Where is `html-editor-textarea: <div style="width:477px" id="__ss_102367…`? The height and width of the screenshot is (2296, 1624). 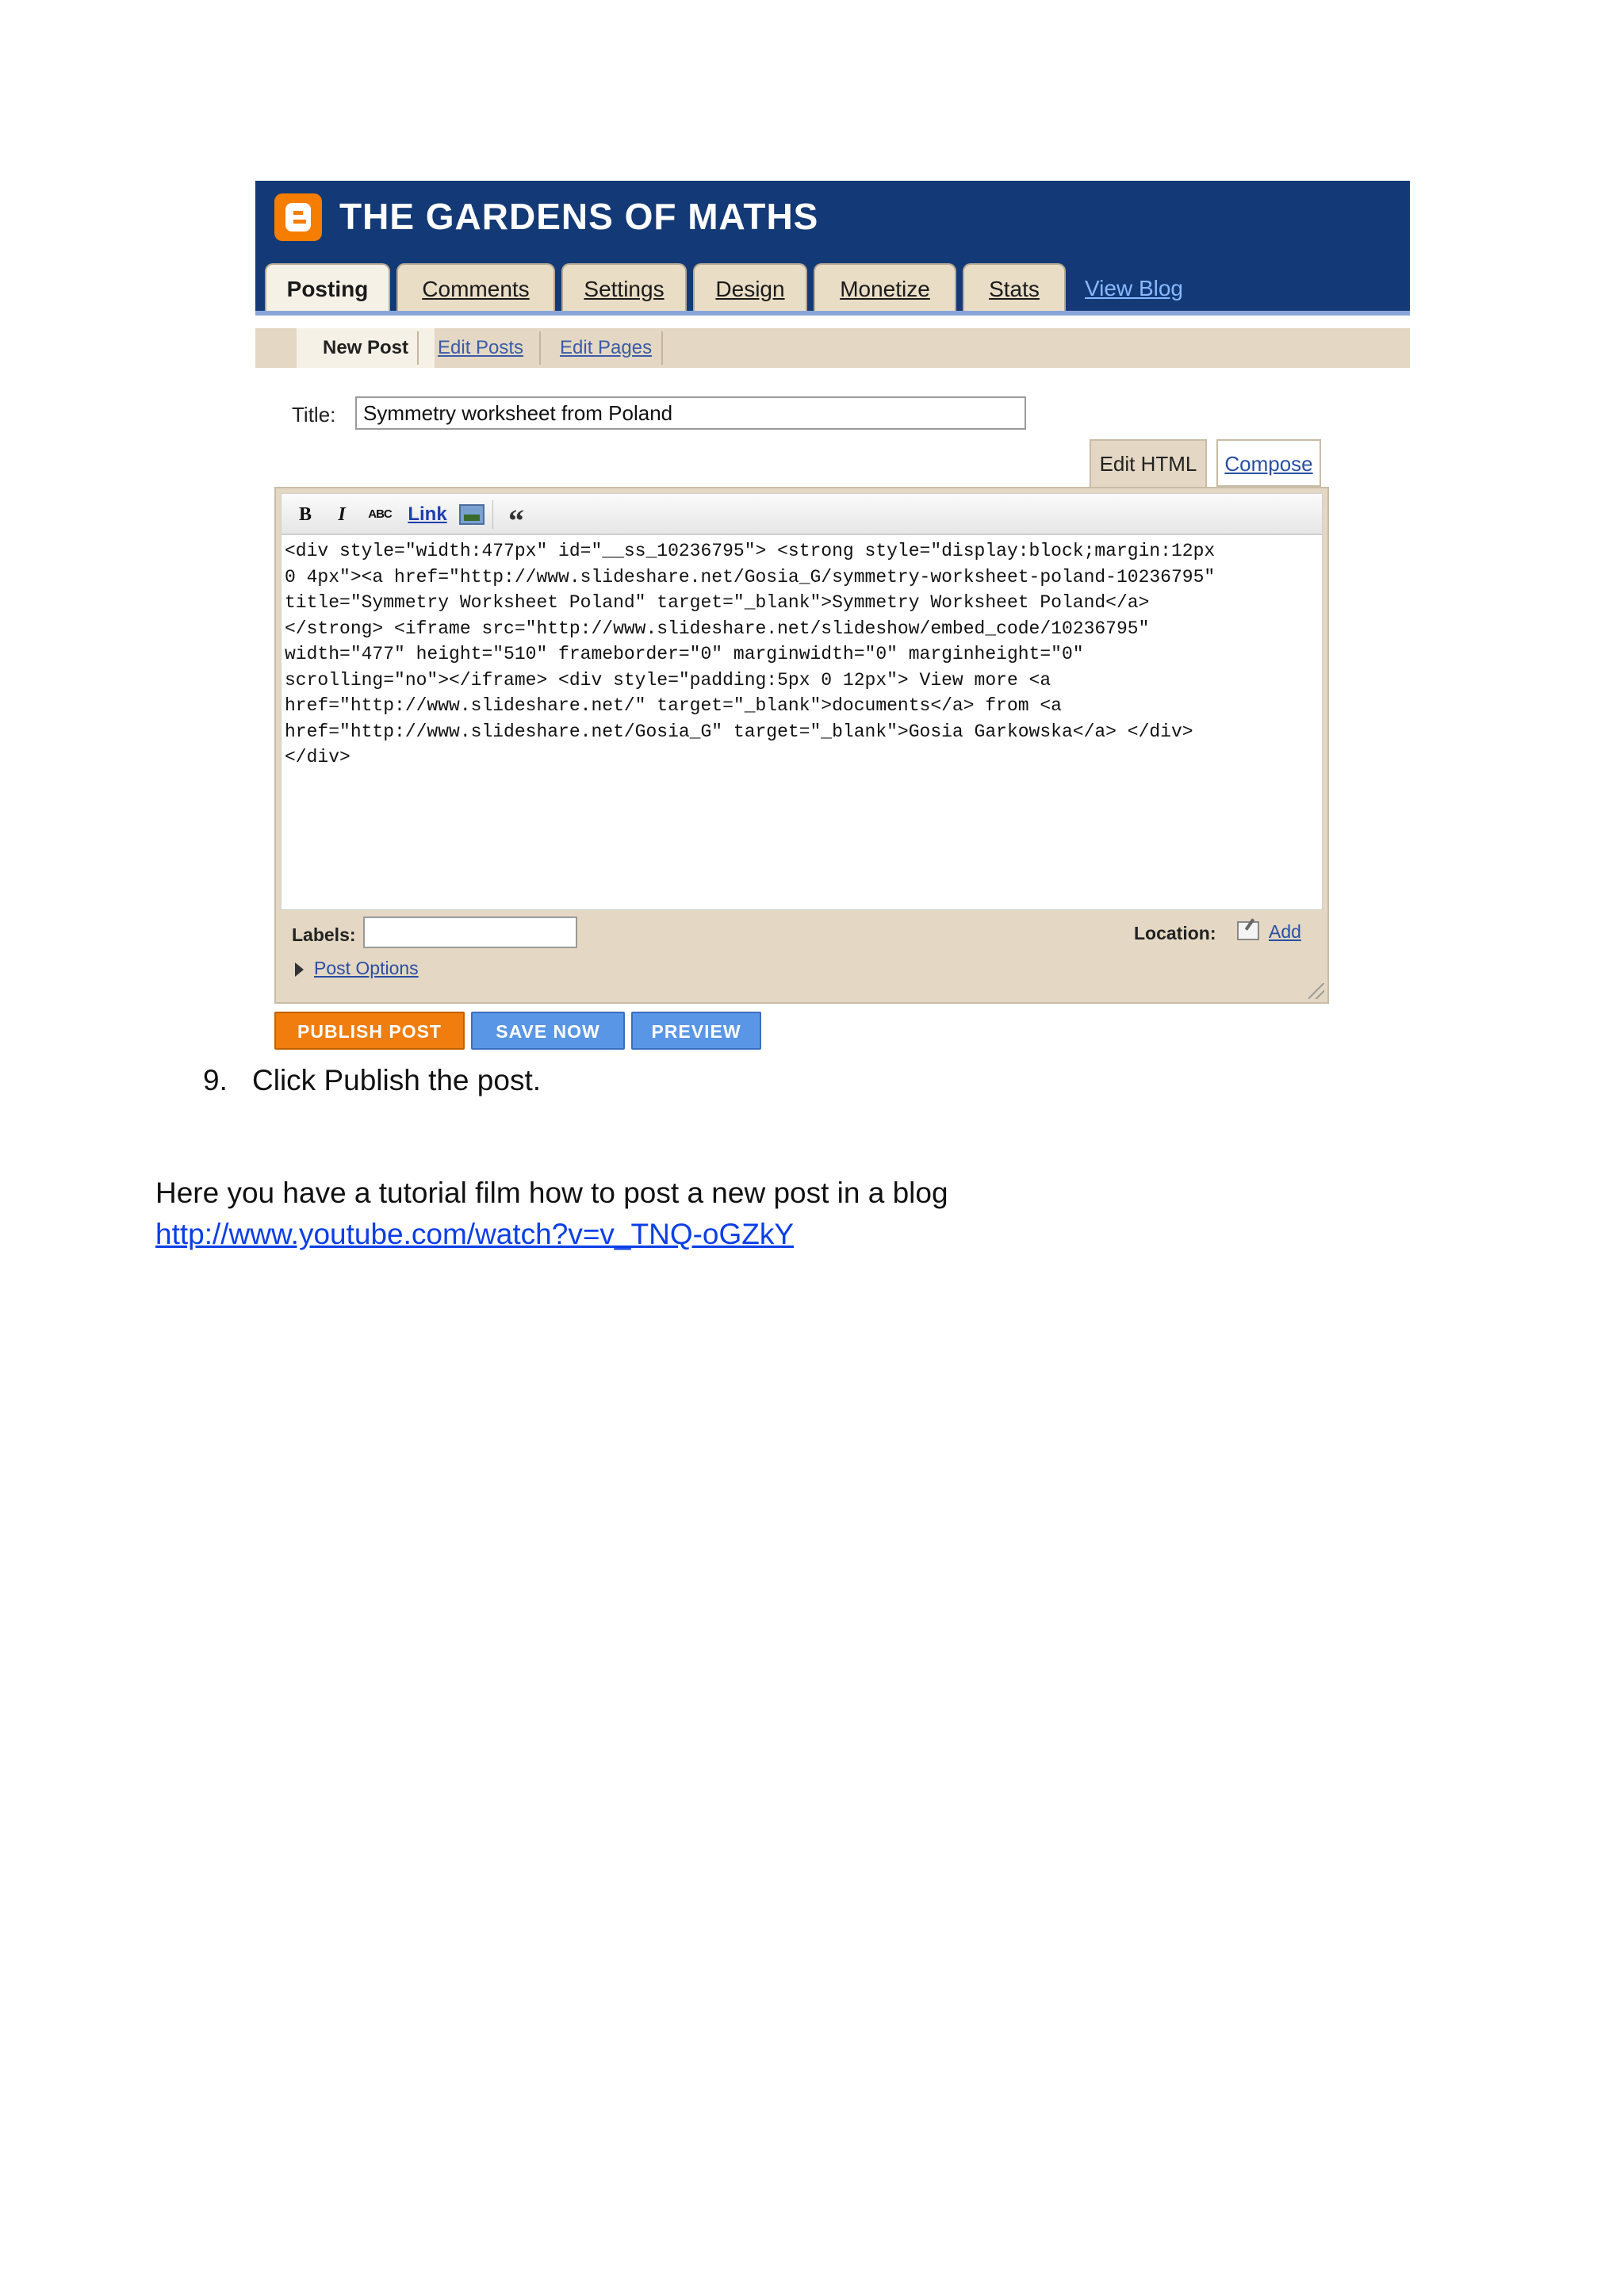 html-editor-textarea: <div style="width:477px" id="__ss_102367… is located at coordinates (802, 722).